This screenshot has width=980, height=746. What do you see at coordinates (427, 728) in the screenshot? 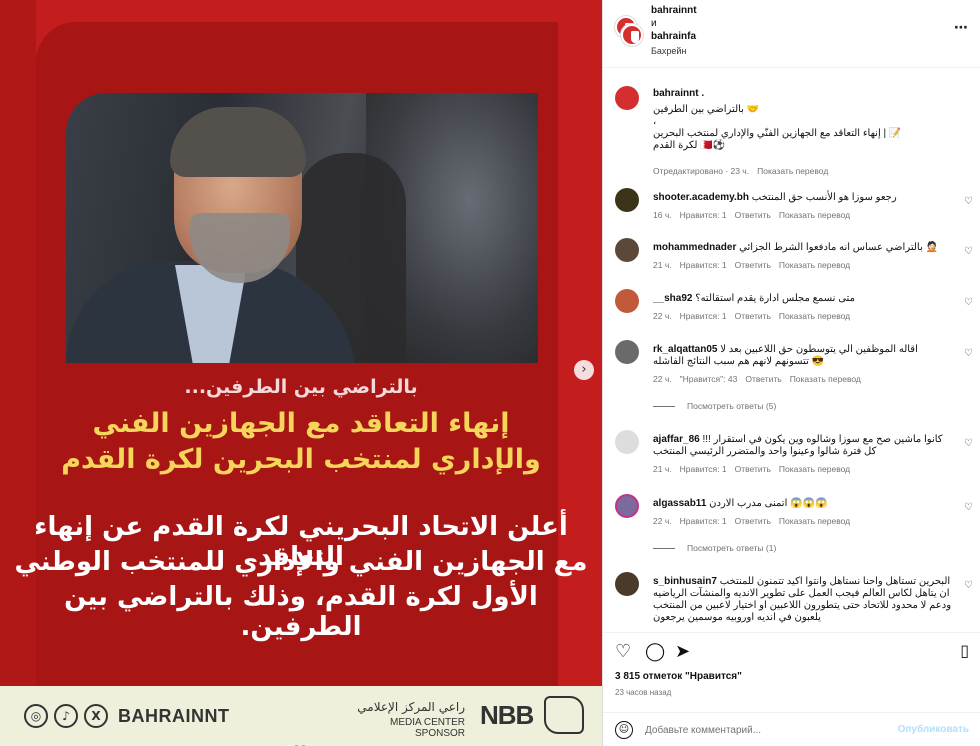
I see `sponsor-label-en: MEDIA CENTER SPONSOR` at bounding box center [427, 728].